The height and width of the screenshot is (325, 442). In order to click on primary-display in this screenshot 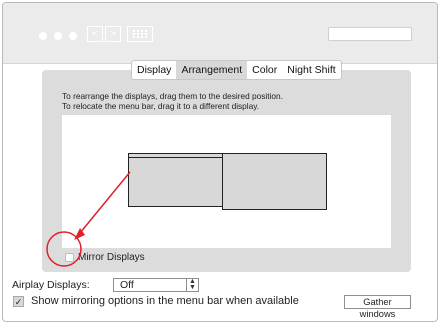, I will do `click(175, 180)`.